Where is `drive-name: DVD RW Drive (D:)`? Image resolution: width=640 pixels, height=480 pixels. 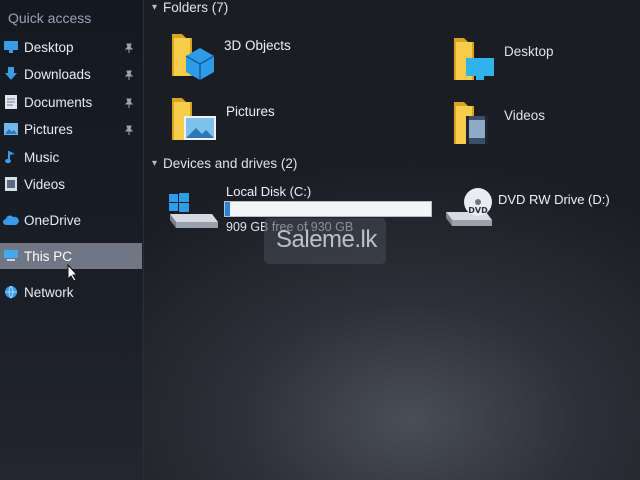
drive-name: DVD RW Drive (D:) is located at coordinates (554, 199).